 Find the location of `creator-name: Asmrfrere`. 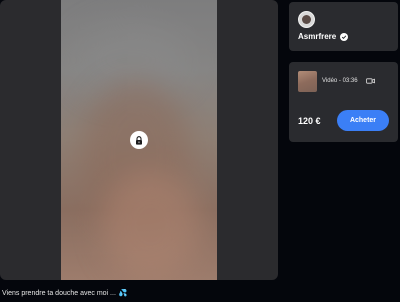

creator-name: Asmrfrere is located at coordinates (323, 36).